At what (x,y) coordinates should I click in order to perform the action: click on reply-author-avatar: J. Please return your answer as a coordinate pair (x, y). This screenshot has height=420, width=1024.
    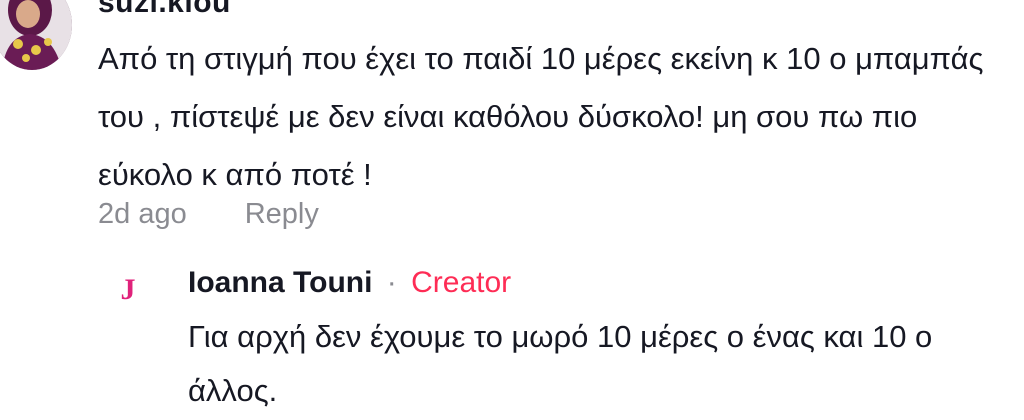
    Looking at the image, I should click on (128, 290).